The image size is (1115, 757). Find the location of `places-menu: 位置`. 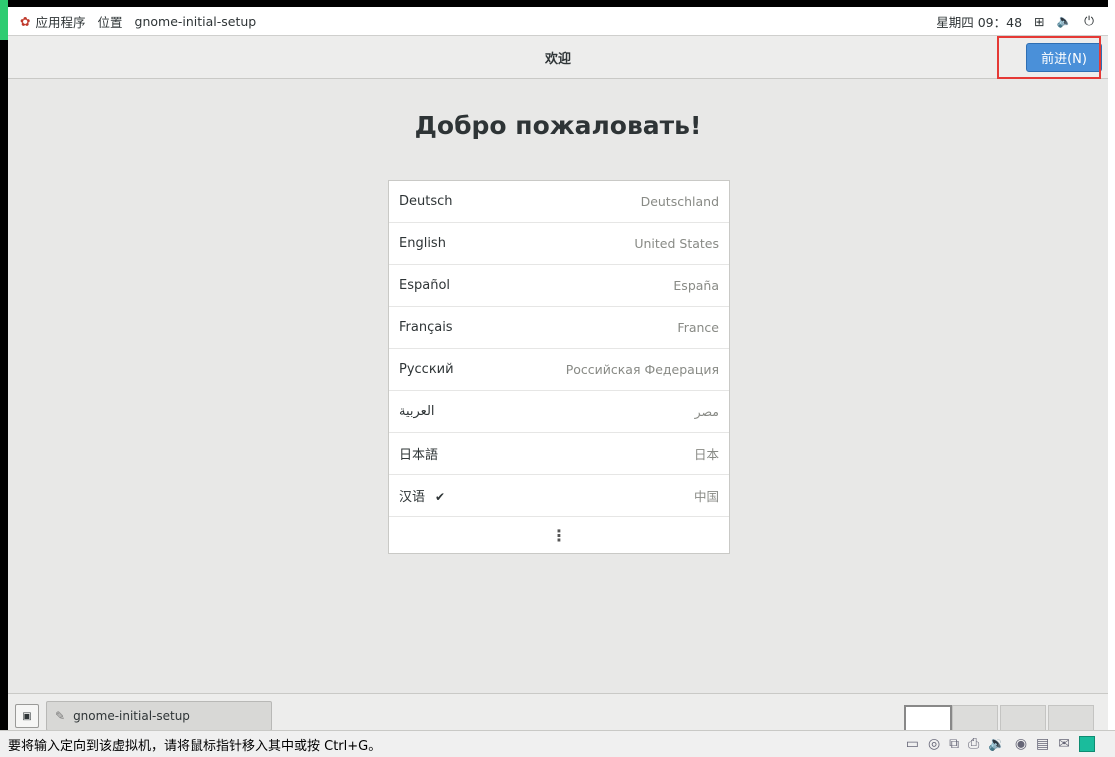

places-menu: 位置 is located at coordinates (110, 21).